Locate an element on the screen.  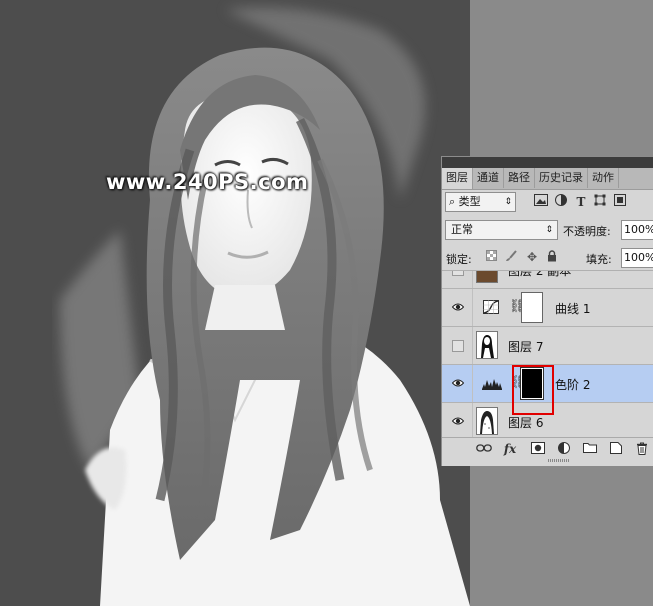
smart-object-filter-icon is located at coordinates (620, 202).